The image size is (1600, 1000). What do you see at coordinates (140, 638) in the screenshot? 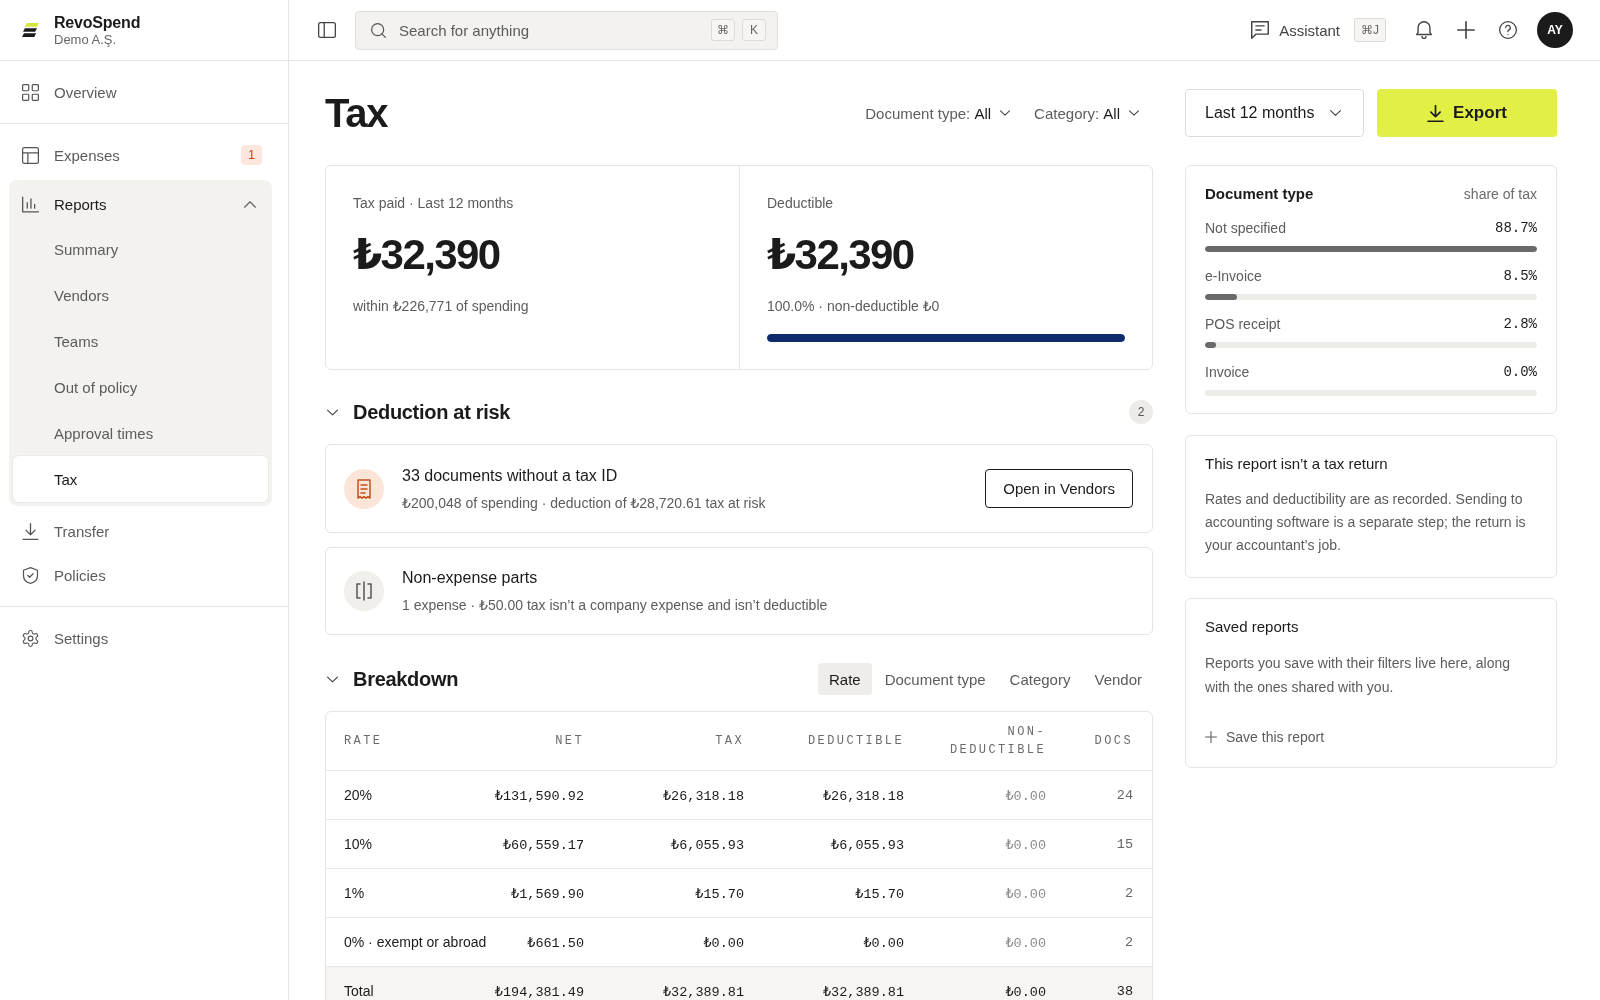
I see `nav-item: Settings` at bounding box center [140, 638].